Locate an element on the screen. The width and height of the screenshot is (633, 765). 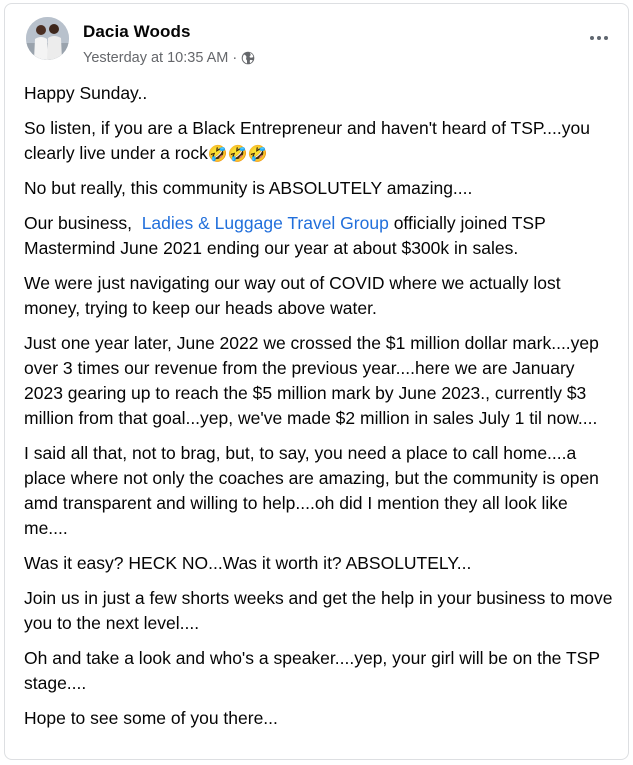
post-paragraph: Happy Sunday.. is located at coordinates (86, 93).